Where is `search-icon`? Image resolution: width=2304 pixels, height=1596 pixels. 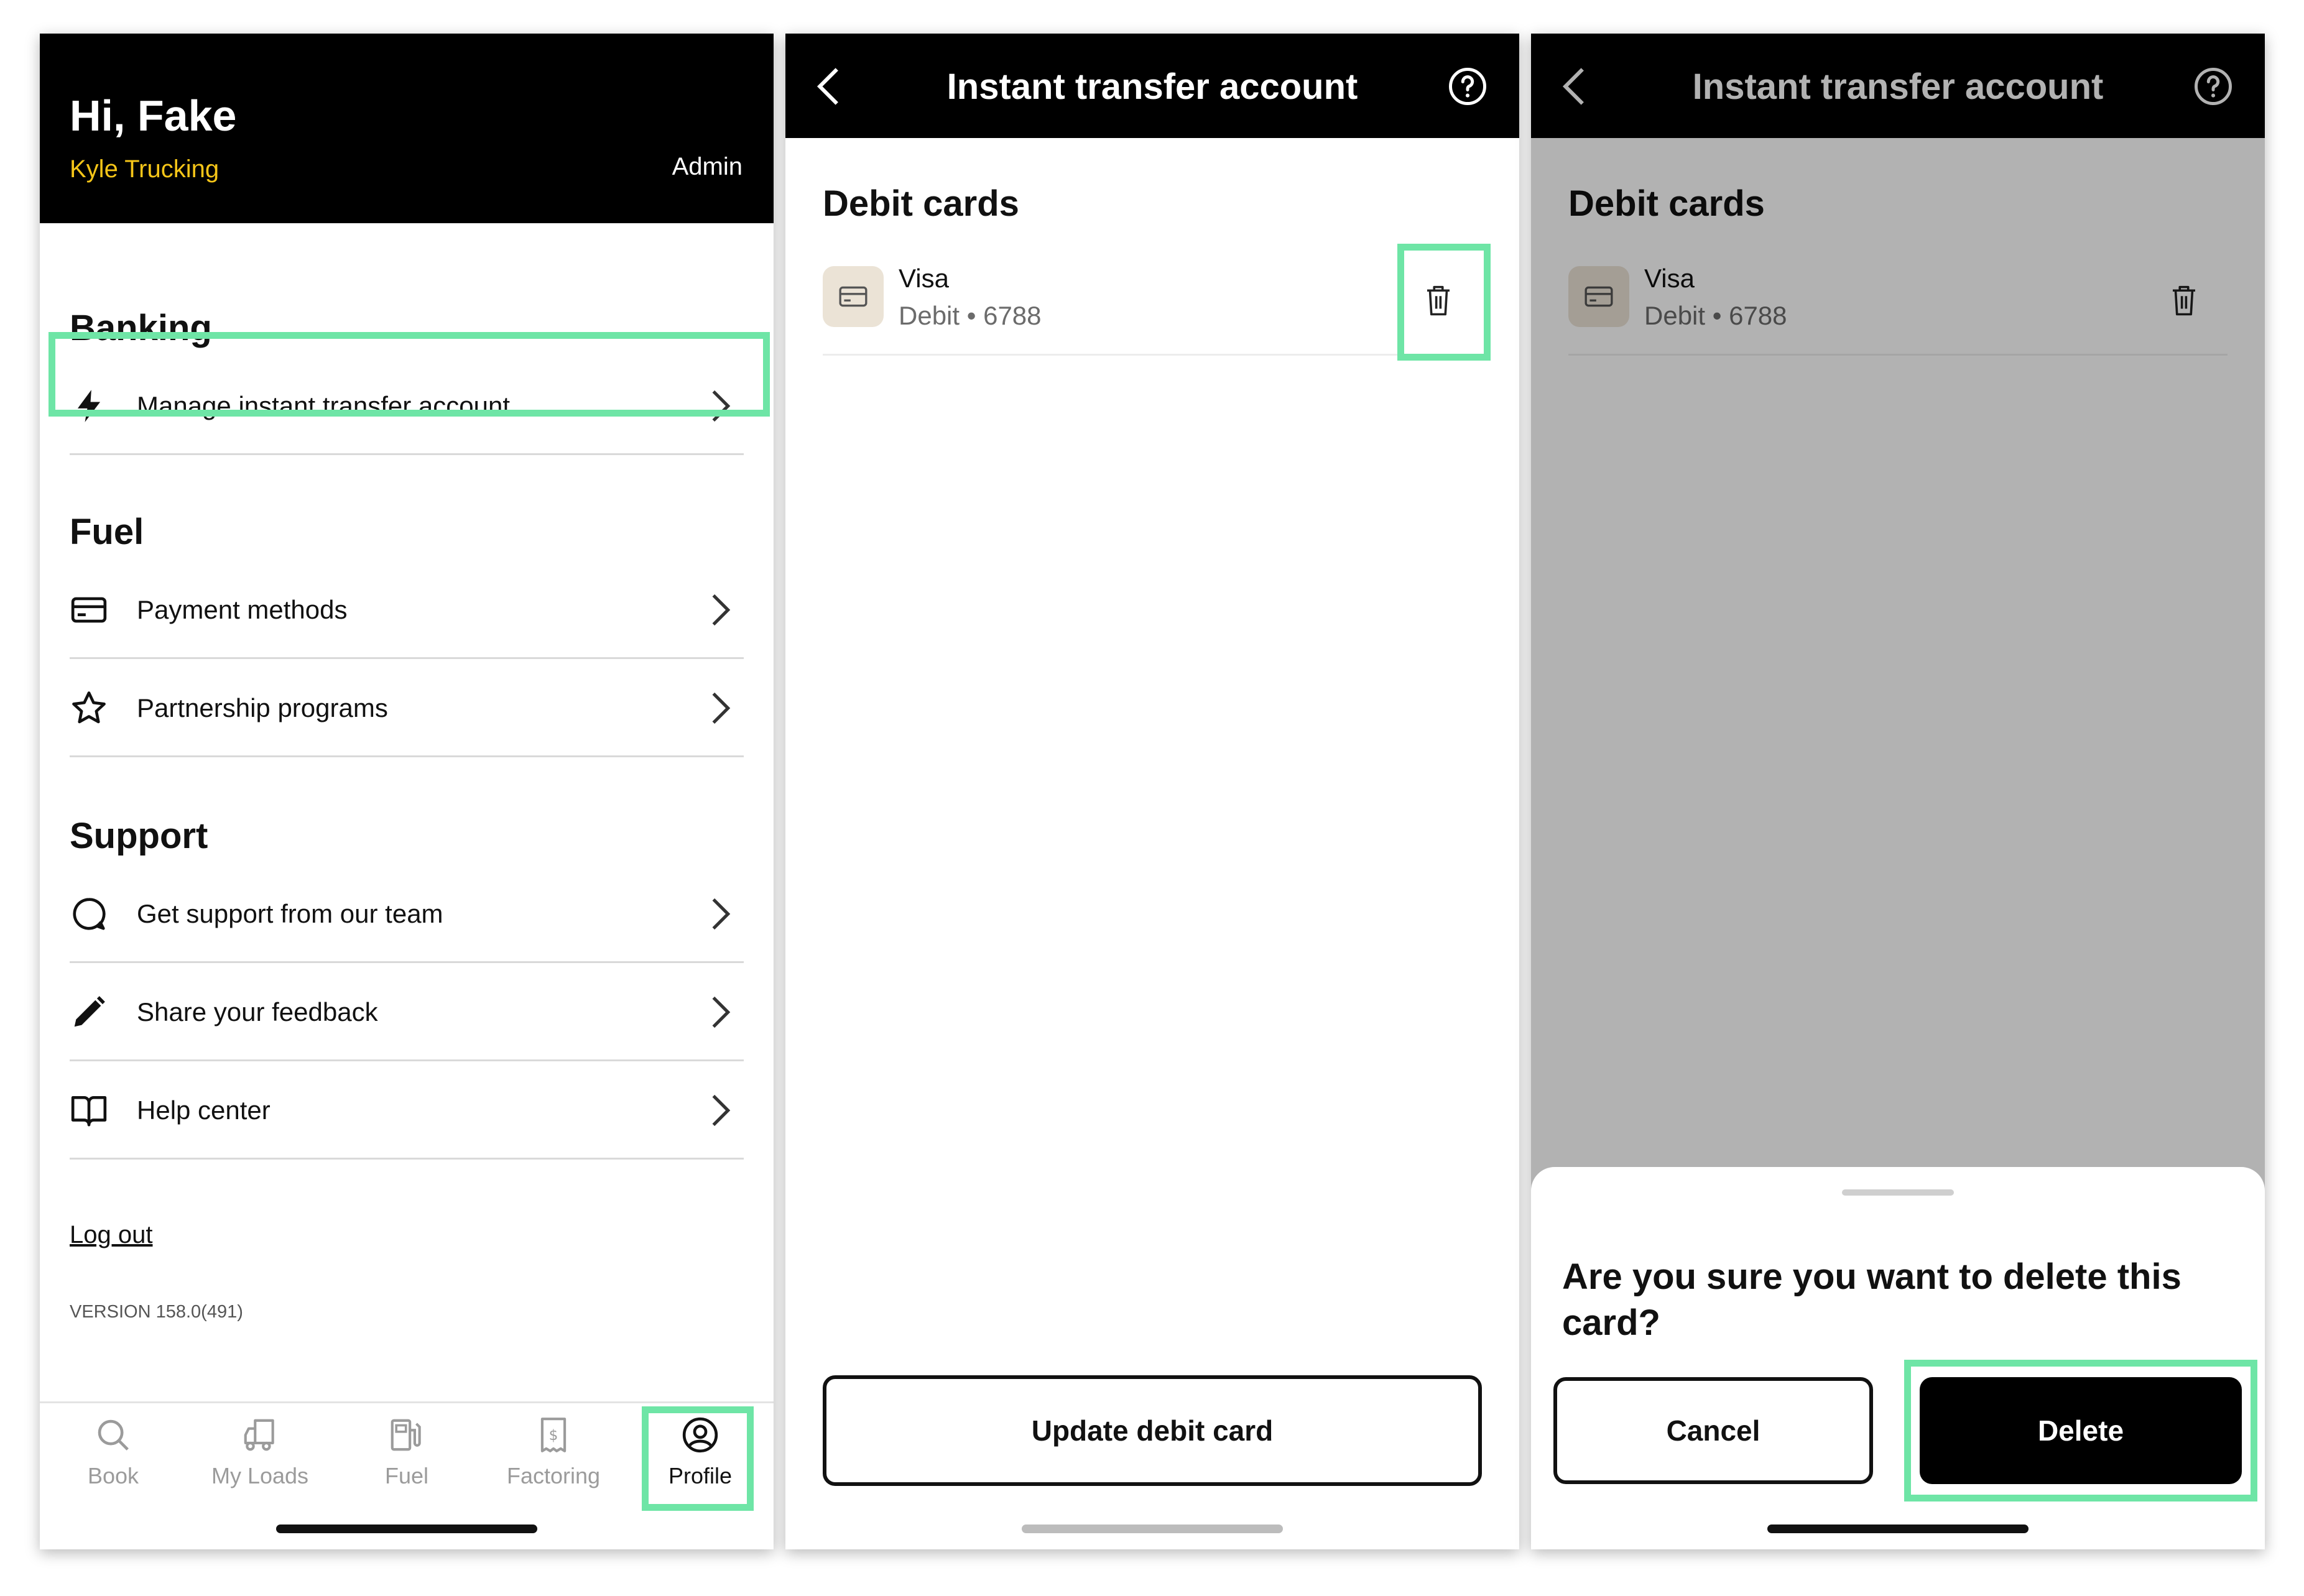
search-icon is located at coordinates (114, 1435).